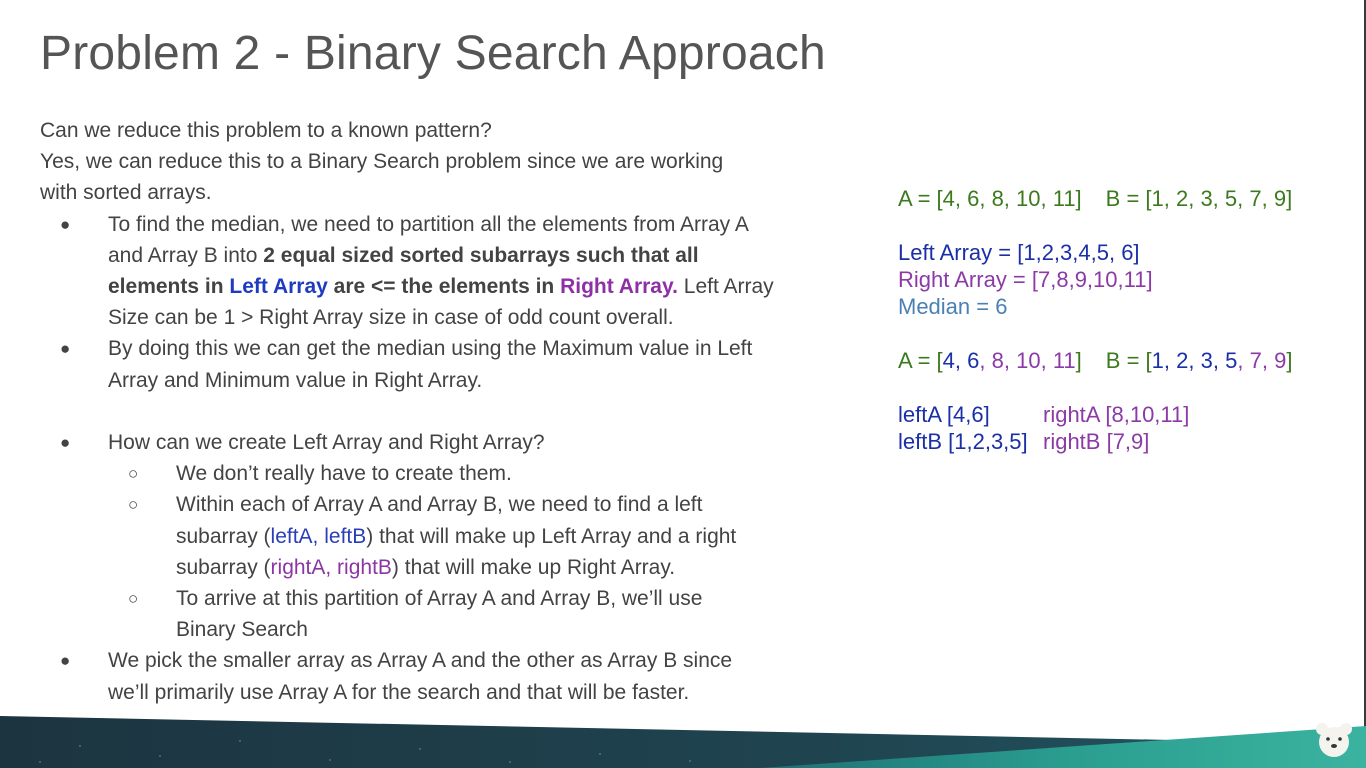 This screenshot has height=768, width=1366. What do you see at coordinates (1289, 360) in the screenshot?
I see `array-b-close: ]` at bounding box center [1289, 360].